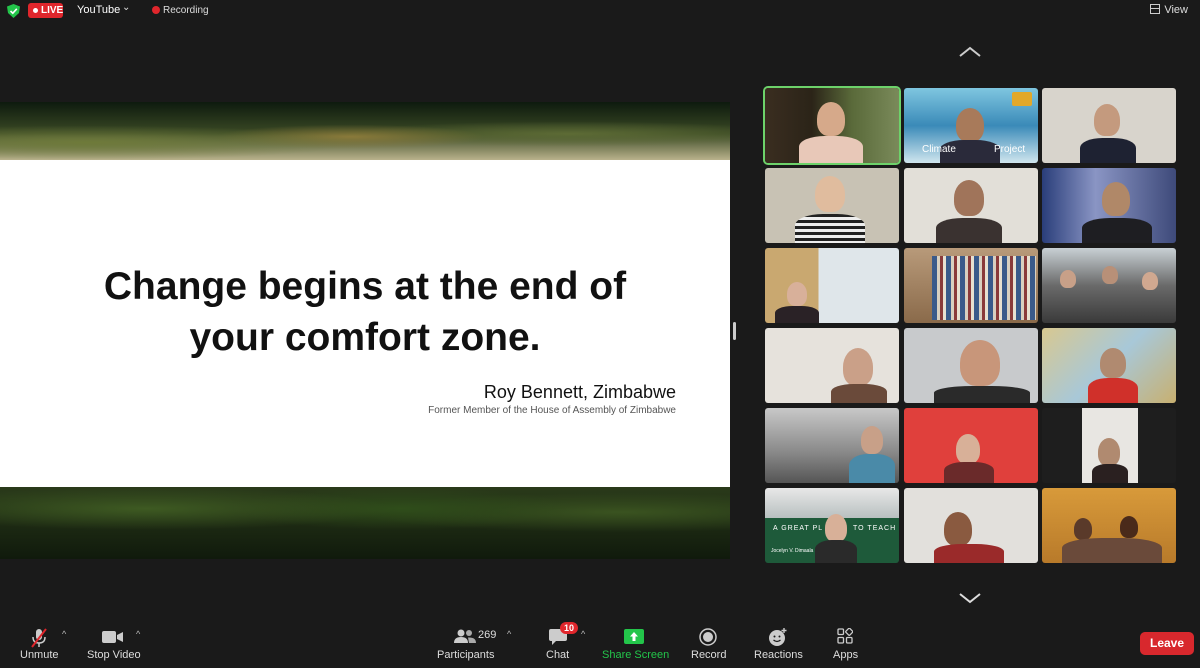  Describe the element at coordinates (186, 10) in the screenshot. I see `recording-label: Recording` at that location.